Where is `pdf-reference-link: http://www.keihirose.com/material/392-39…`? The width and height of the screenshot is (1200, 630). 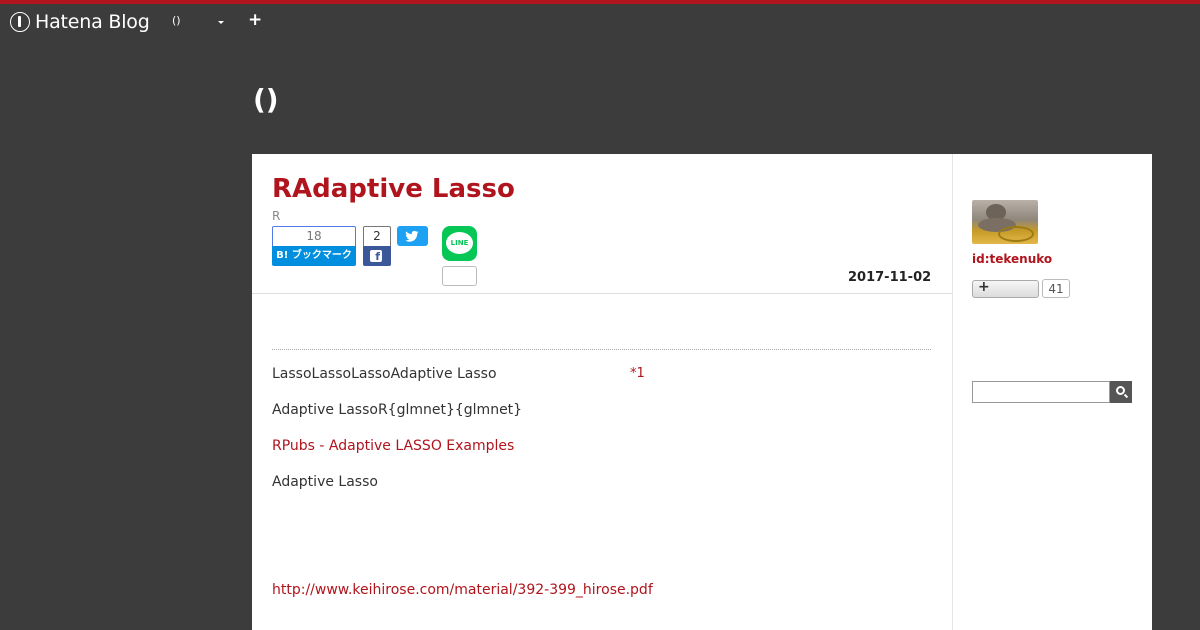 pdf-reference-link: http://www.keihirose.com/material/392-39… is located at coordinates (462, 590).